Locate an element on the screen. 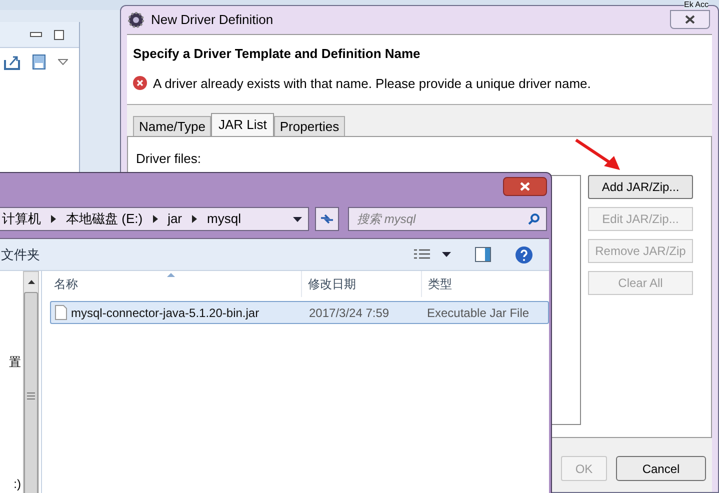 The image size is (719, 493). address-bar: 计算机 本地磁盘 (E:) jar mysql is located at coordinates (154, 219).